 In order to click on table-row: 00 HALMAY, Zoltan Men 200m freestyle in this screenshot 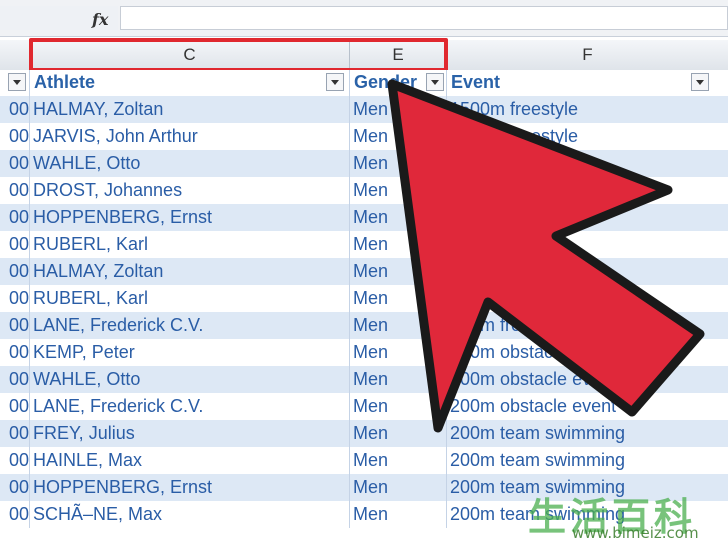, I will do `click(364, 271)`.